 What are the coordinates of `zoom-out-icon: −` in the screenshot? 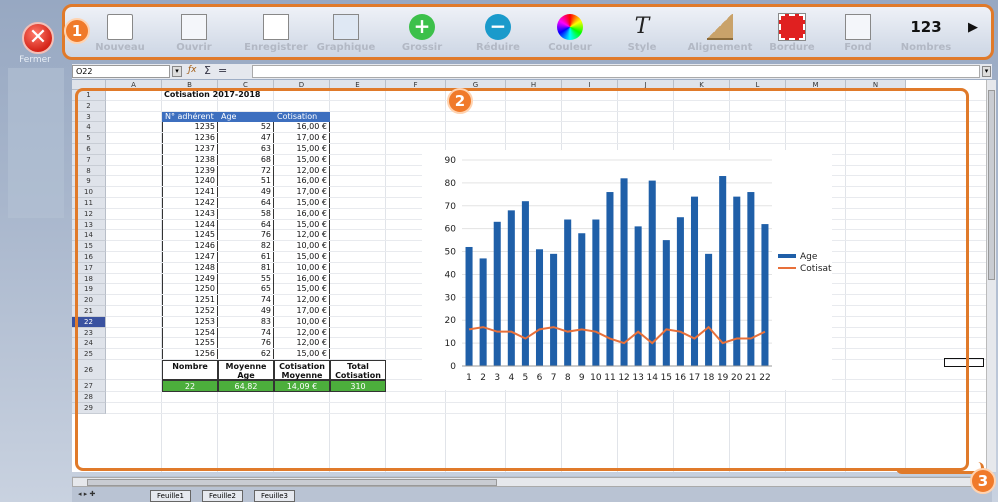 It's located at (498, 27).